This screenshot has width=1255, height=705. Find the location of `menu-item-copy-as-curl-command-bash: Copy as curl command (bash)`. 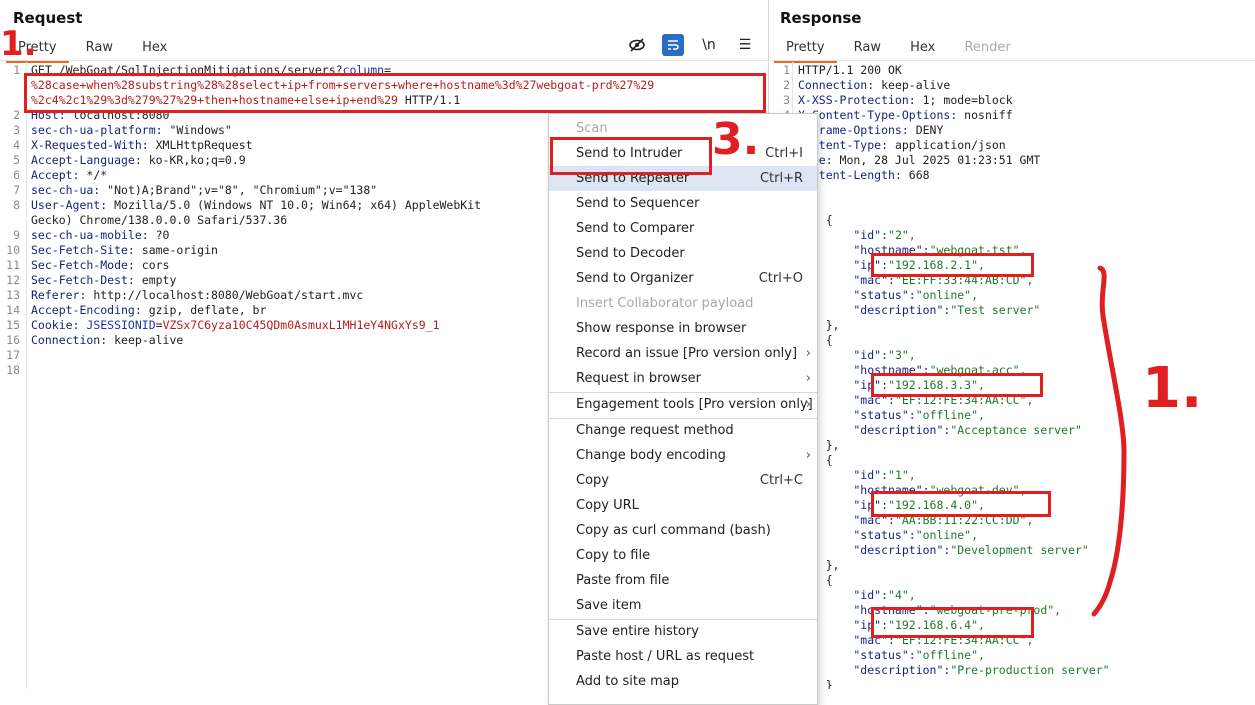

menu-item-copy-as-curl-command-bash: Copy as curl command (bash) is located at coordinates (683, 530).